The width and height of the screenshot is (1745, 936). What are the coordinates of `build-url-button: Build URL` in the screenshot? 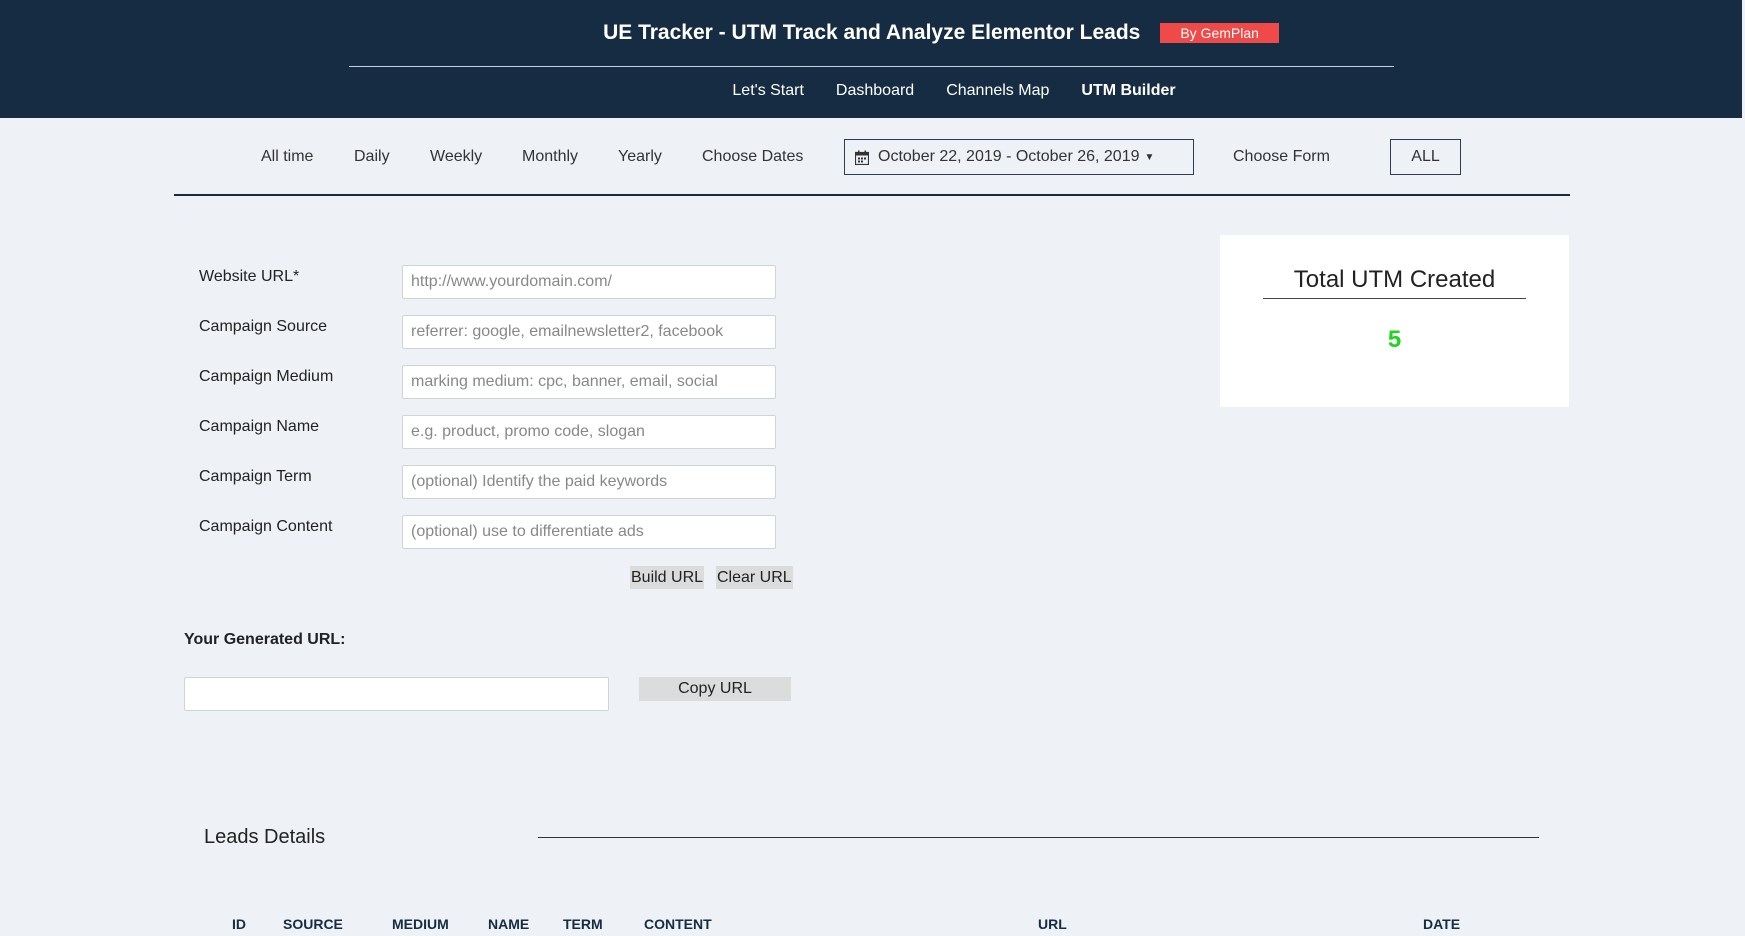 It's located at (667, 577).